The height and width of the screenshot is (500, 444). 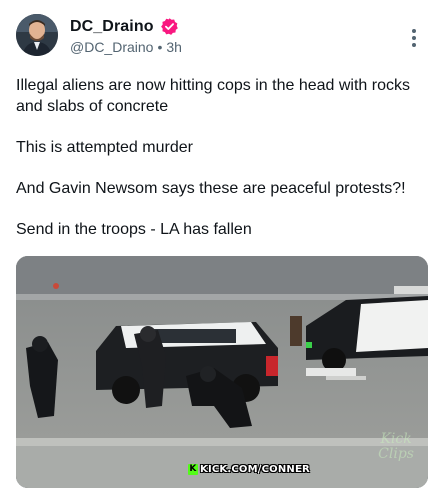 What do you see at coordinates (414, 31) in the screenshot?
I see `more-vertical-icon` at bounding box center [414, 31].